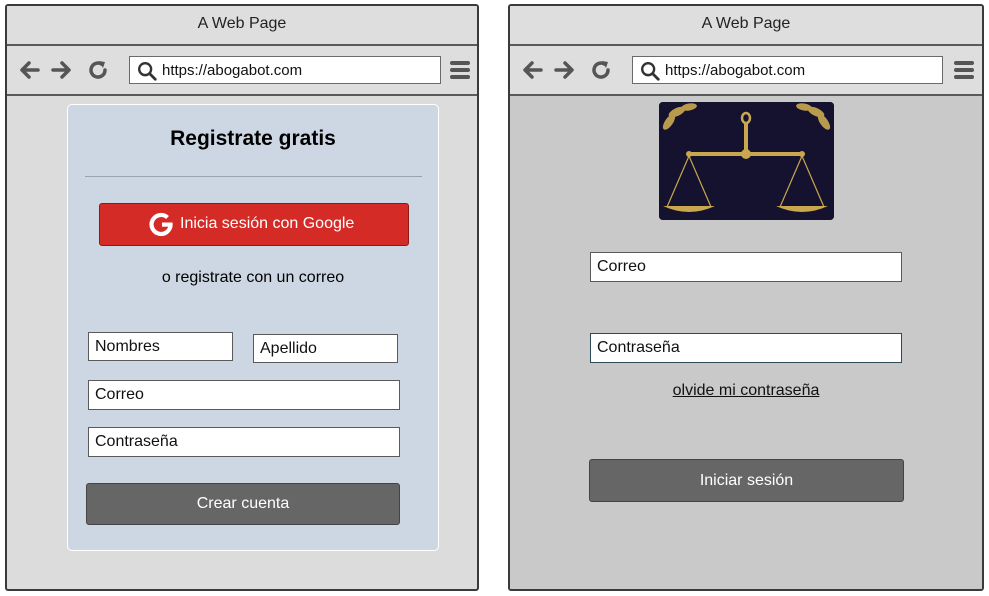 Image resolution: width=989 pixels, height=596 pixels. What do you see at coordinates (253, 138) in the screenshot?
I see `card-title: Registrate gratis` at bounding box center [253, 138].